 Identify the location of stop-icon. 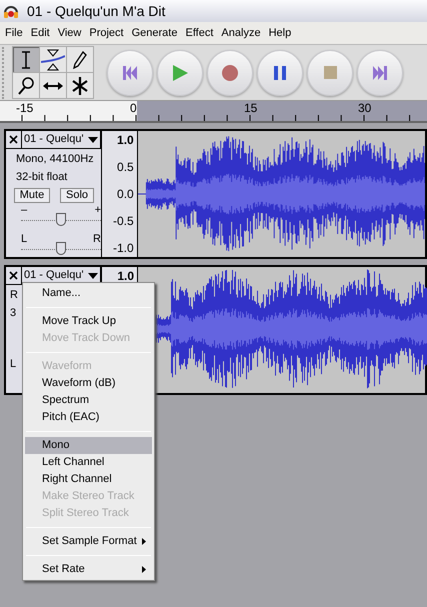
(330, 72).